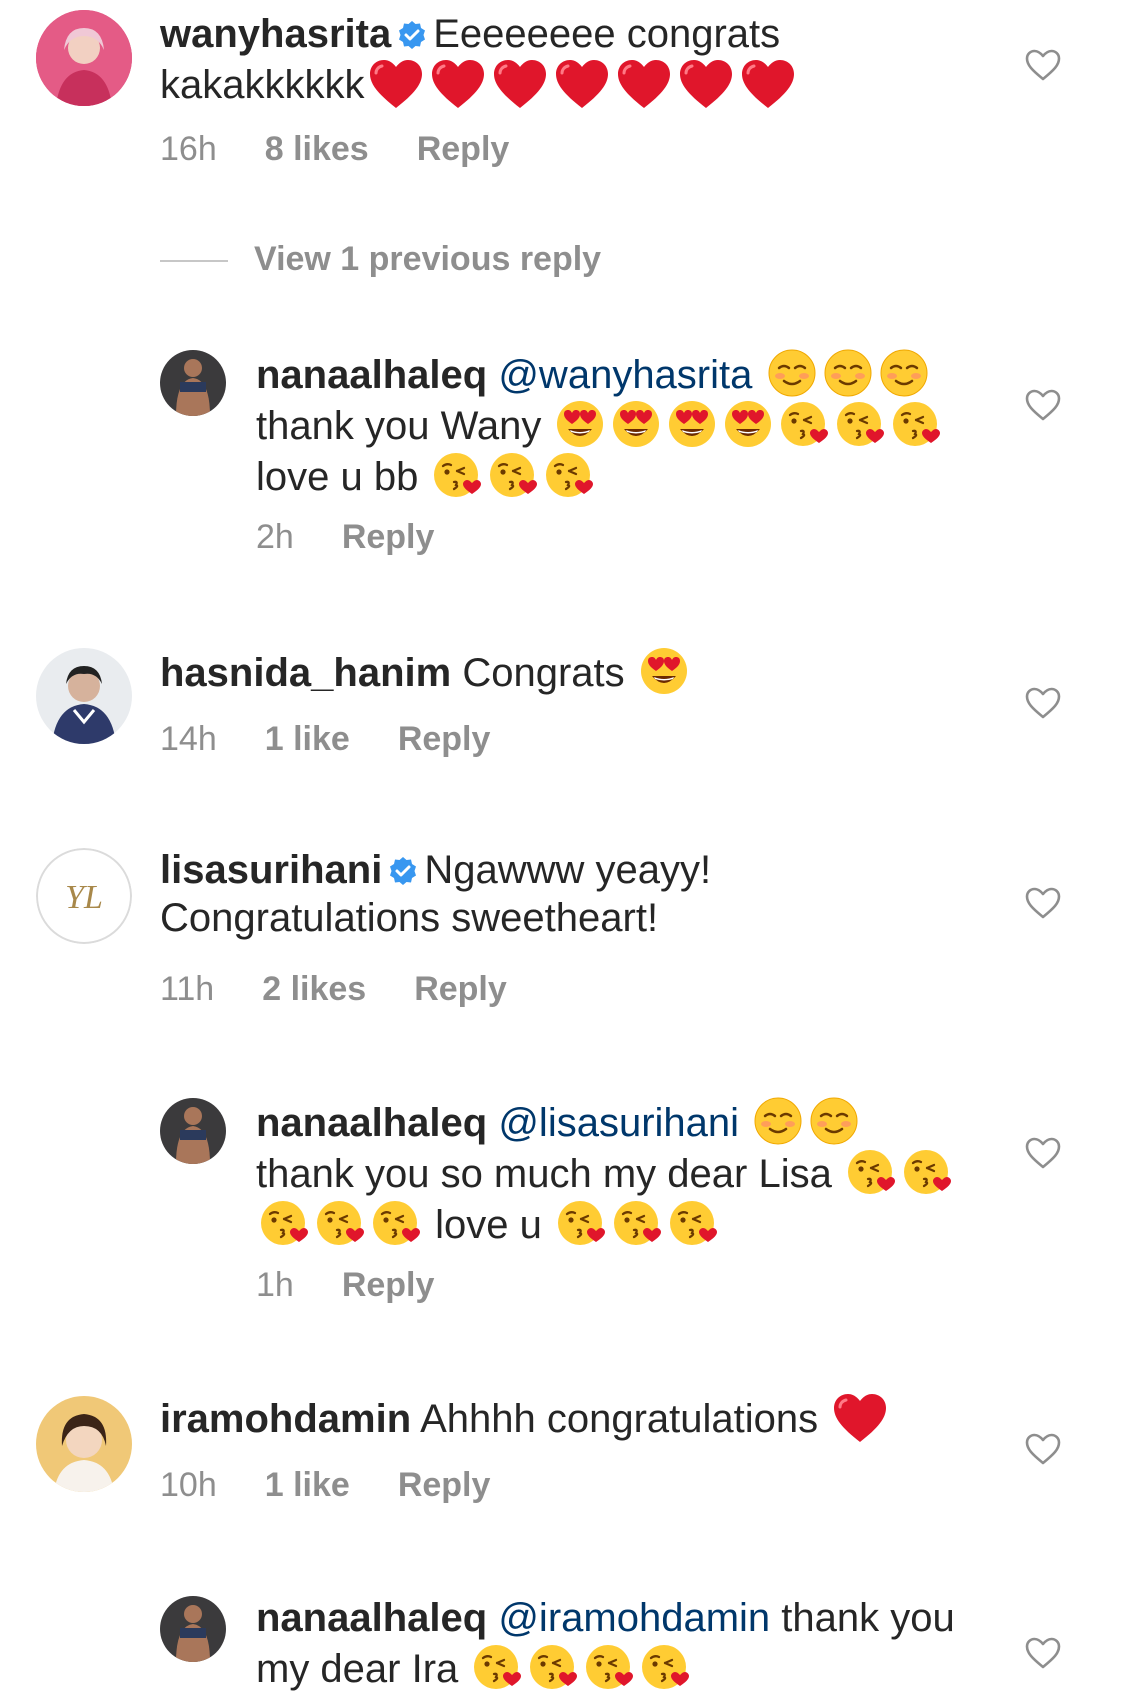 The image size is (1125, 1693). Describe the element at coordinates (317, 149) in the screenshot. I see `likes-count: 8 likes` at that location.